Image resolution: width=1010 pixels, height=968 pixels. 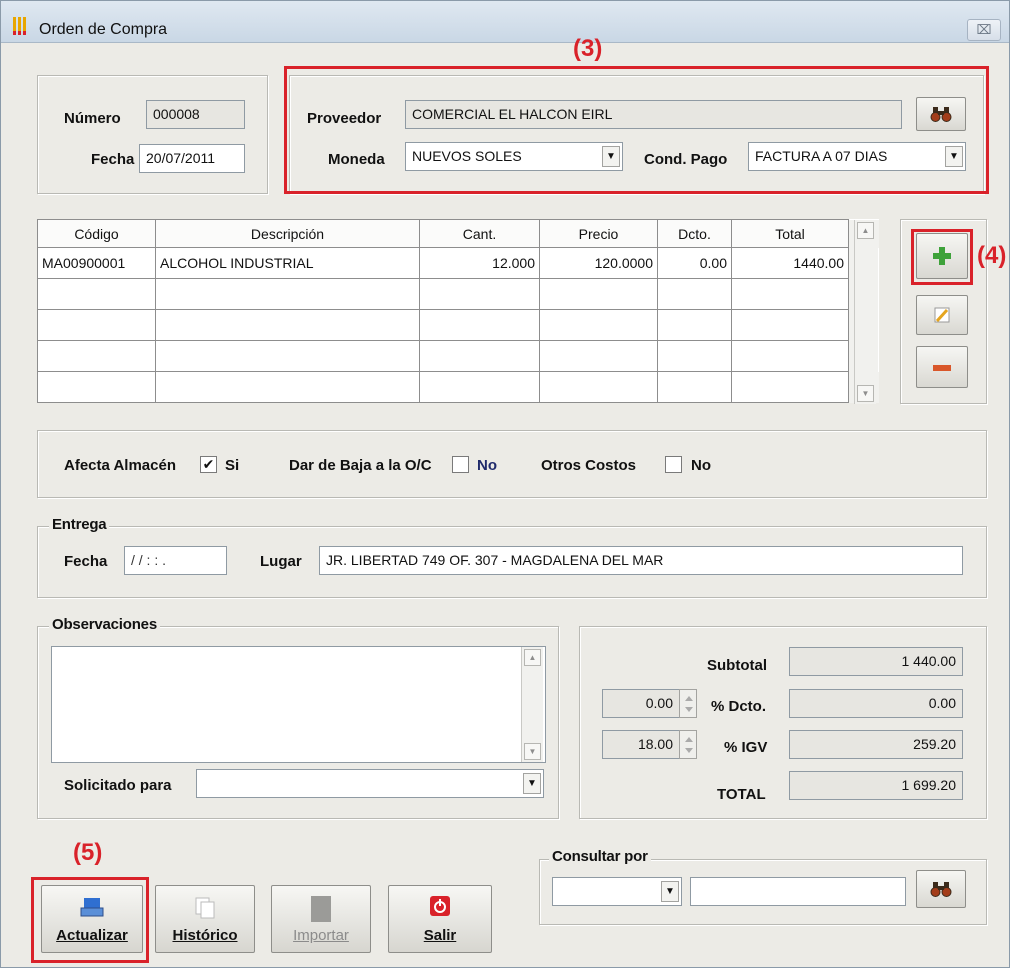 What do you see at coordinates (641, 703) in the screenshot?
I see `dcto-percent-field: 0.00` at bounding box center [641, 703].